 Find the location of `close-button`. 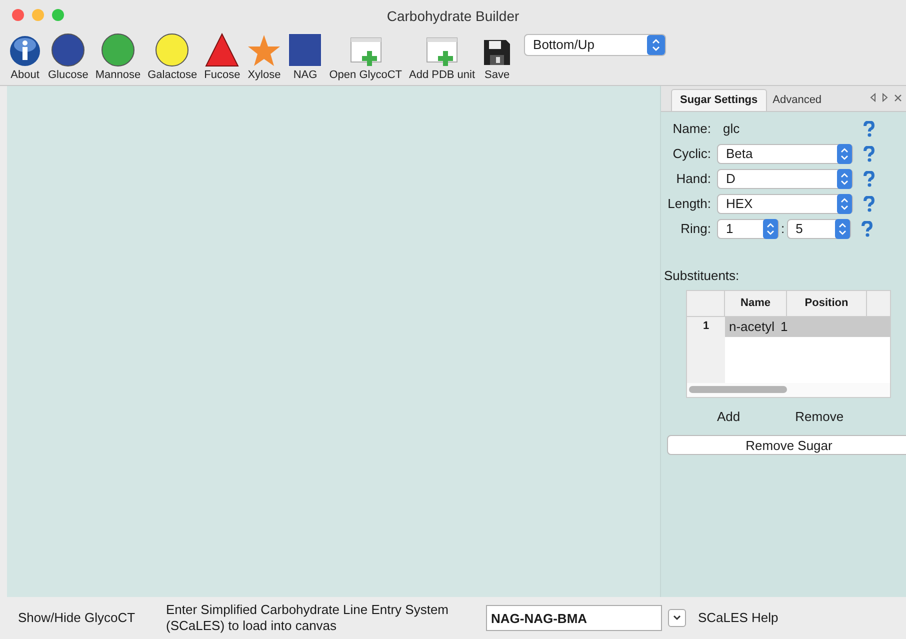

close-button is located at coordinates (18, 15).